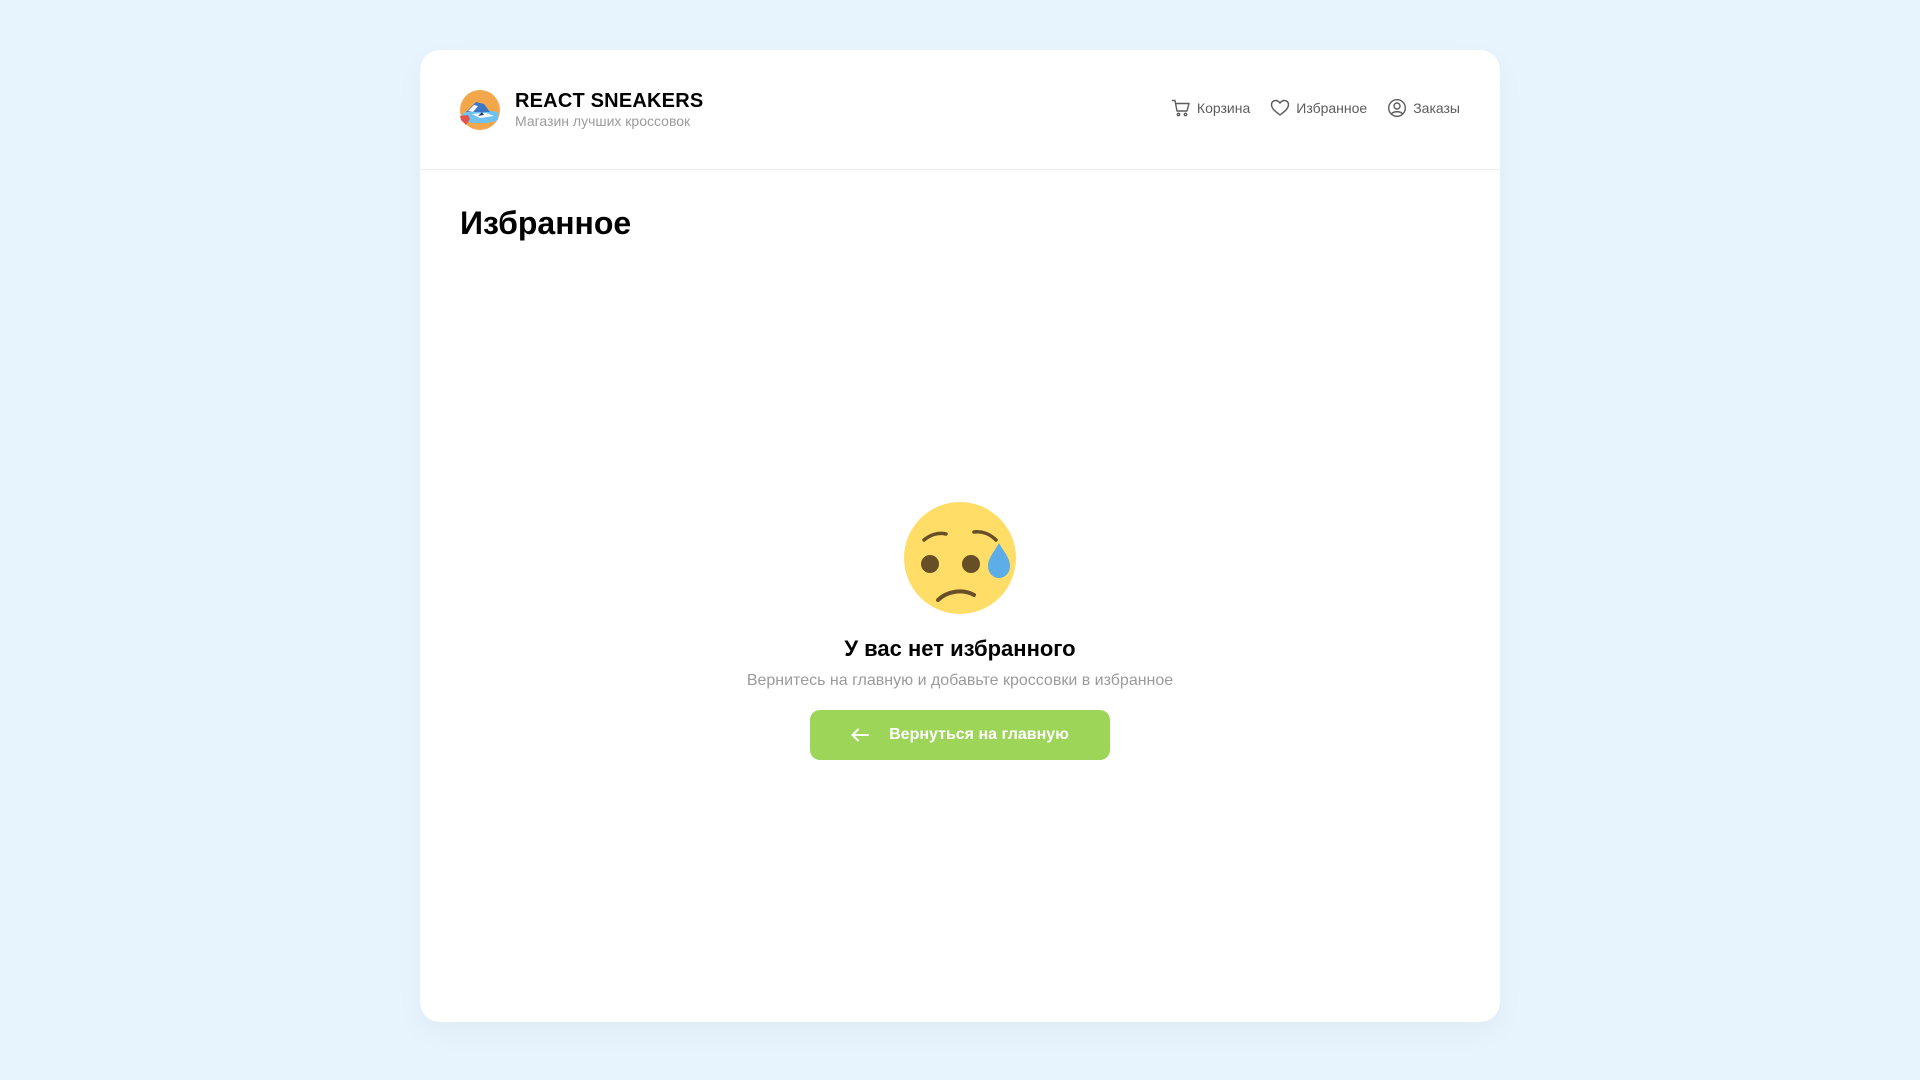 The height and width of the screenshot is (1080, 1920). I want to click on header-nav: Корзина Избранное Заказы, so click(1305, 108).